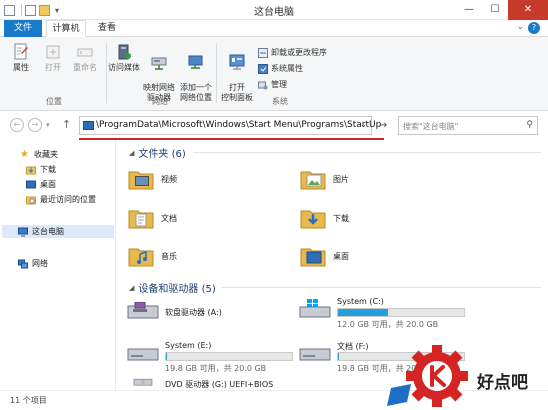 The height and width of the screenshot is (410, 548). What do you see at coordinates (58, 265) in the screenshot?
I see `navigation-pane: ★ 收藏夹 下载 桌面 最近访问的位置 这台电脑 网络` at bounding box center [58, 265].